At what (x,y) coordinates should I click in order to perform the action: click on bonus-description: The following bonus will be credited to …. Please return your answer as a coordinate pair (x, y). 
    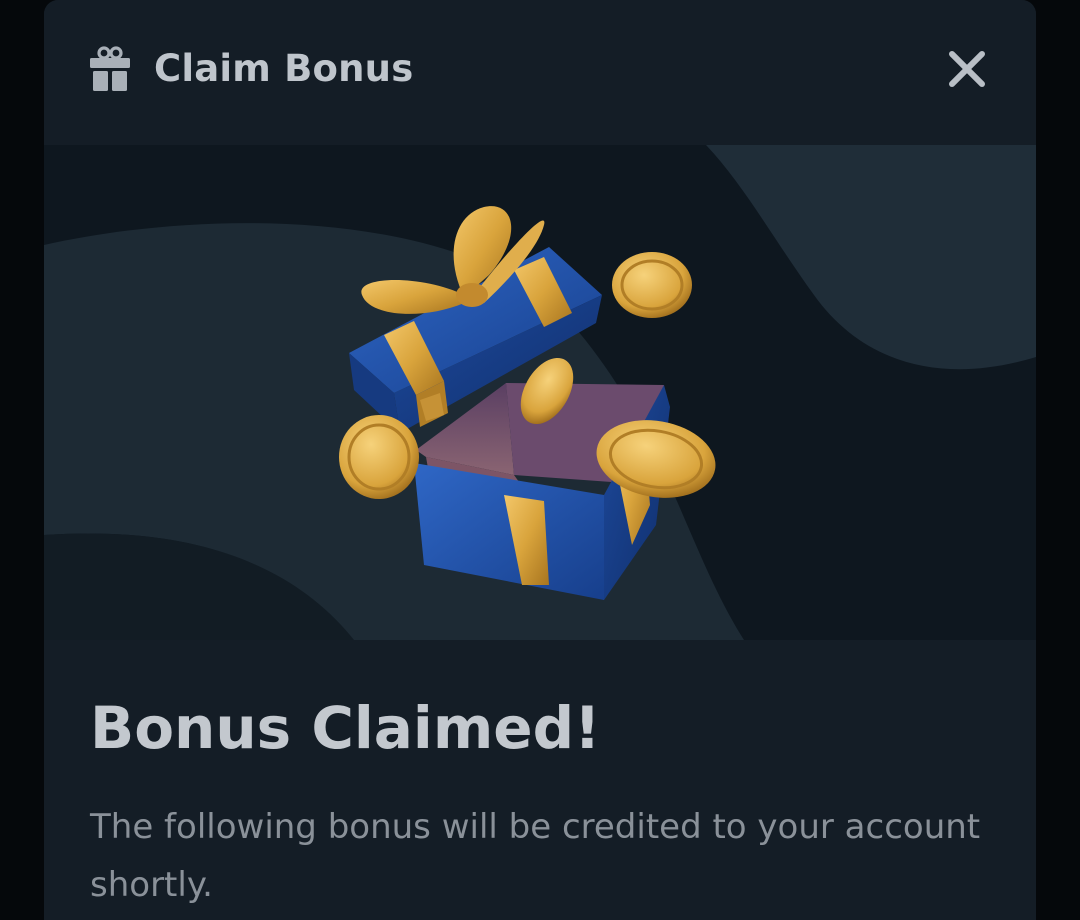
    Looking at the image, I should click on (535, 856).